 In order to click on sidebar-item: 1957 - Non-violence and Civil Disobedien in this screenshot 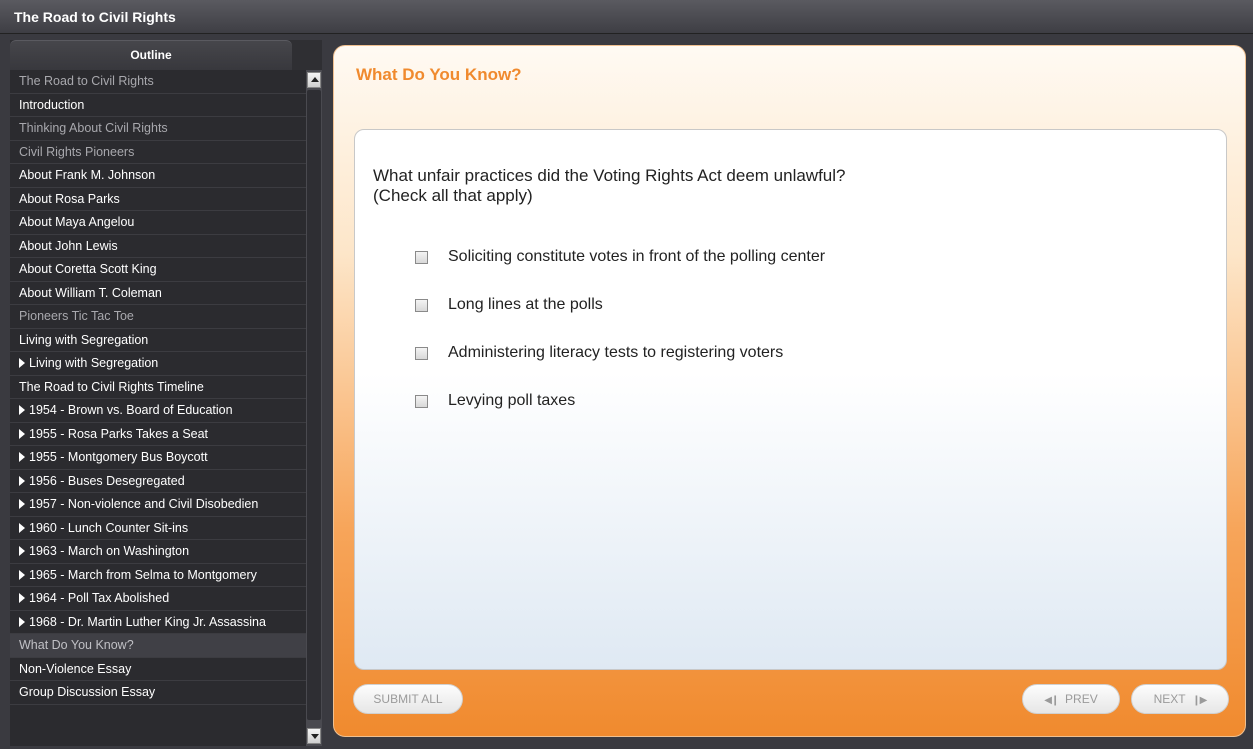, I will do `click(158, 505)`.